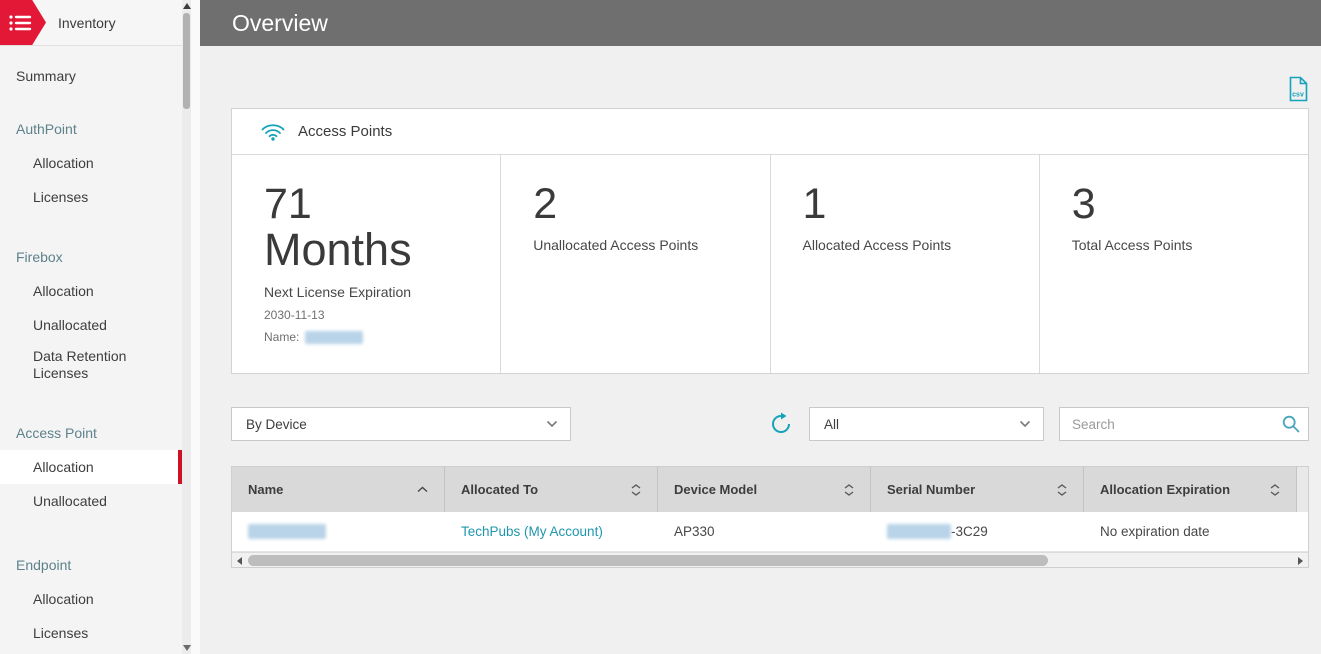 The image size is (1321, 654). What do you see at coordinates (91, 467) in the screenshot?
I see `sidebar-item-access-point-allocation: Allocation` at bounding box center [91, 467].